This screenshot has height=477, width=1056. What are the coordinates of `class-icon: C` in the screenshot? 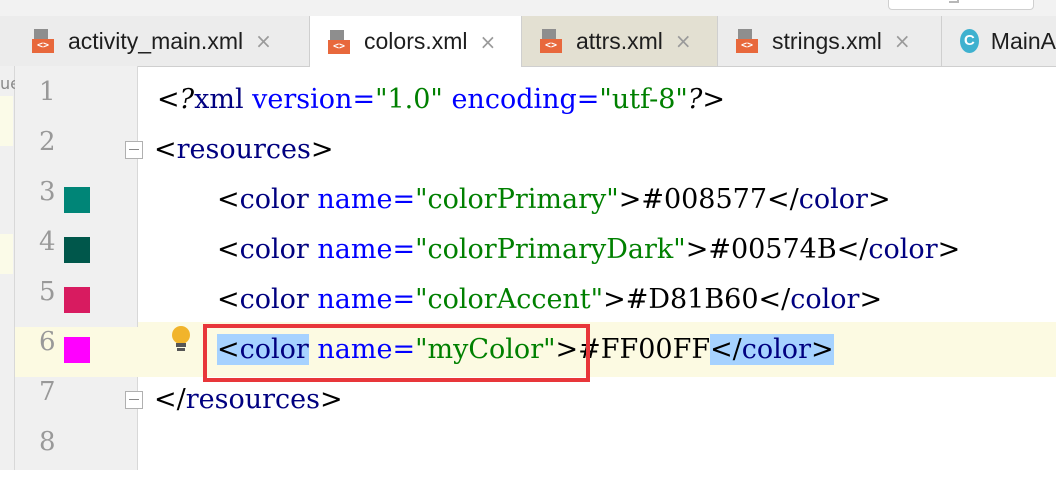 It's located at (969, 41).